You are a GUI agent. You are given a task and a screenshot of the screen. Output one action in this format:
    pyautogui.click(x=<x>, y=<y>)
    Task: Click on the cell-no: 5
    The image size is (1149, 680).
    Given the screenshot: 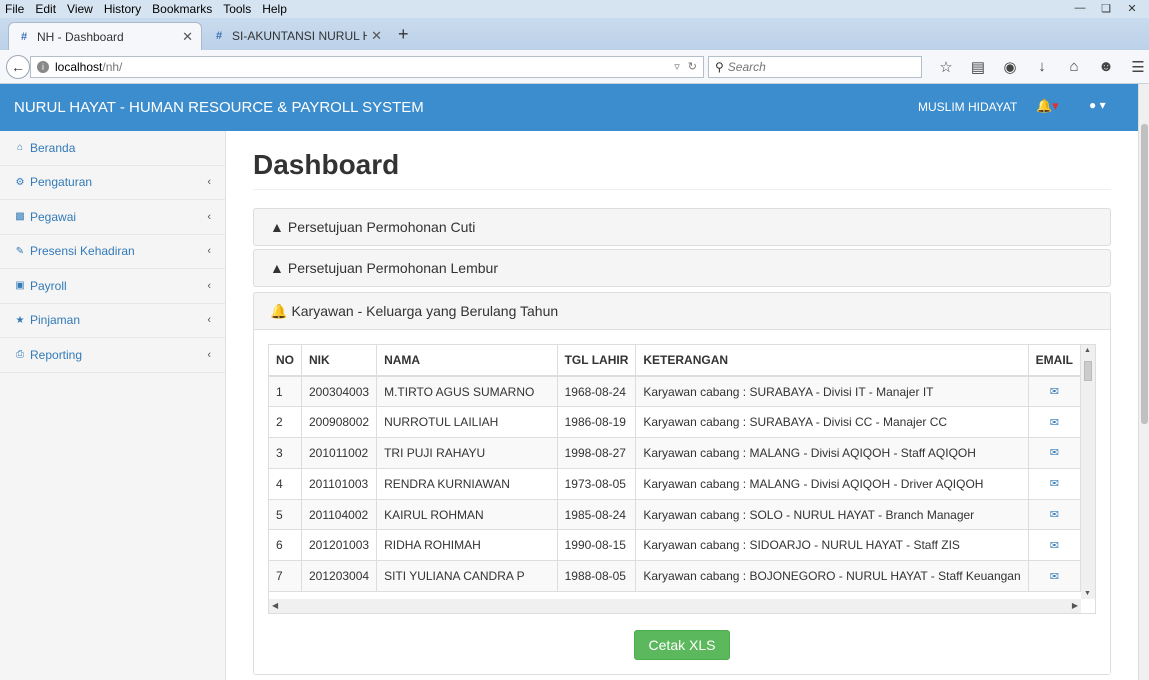 What is the action you would take?
    pyautogui.click(x=285, y=515)
    